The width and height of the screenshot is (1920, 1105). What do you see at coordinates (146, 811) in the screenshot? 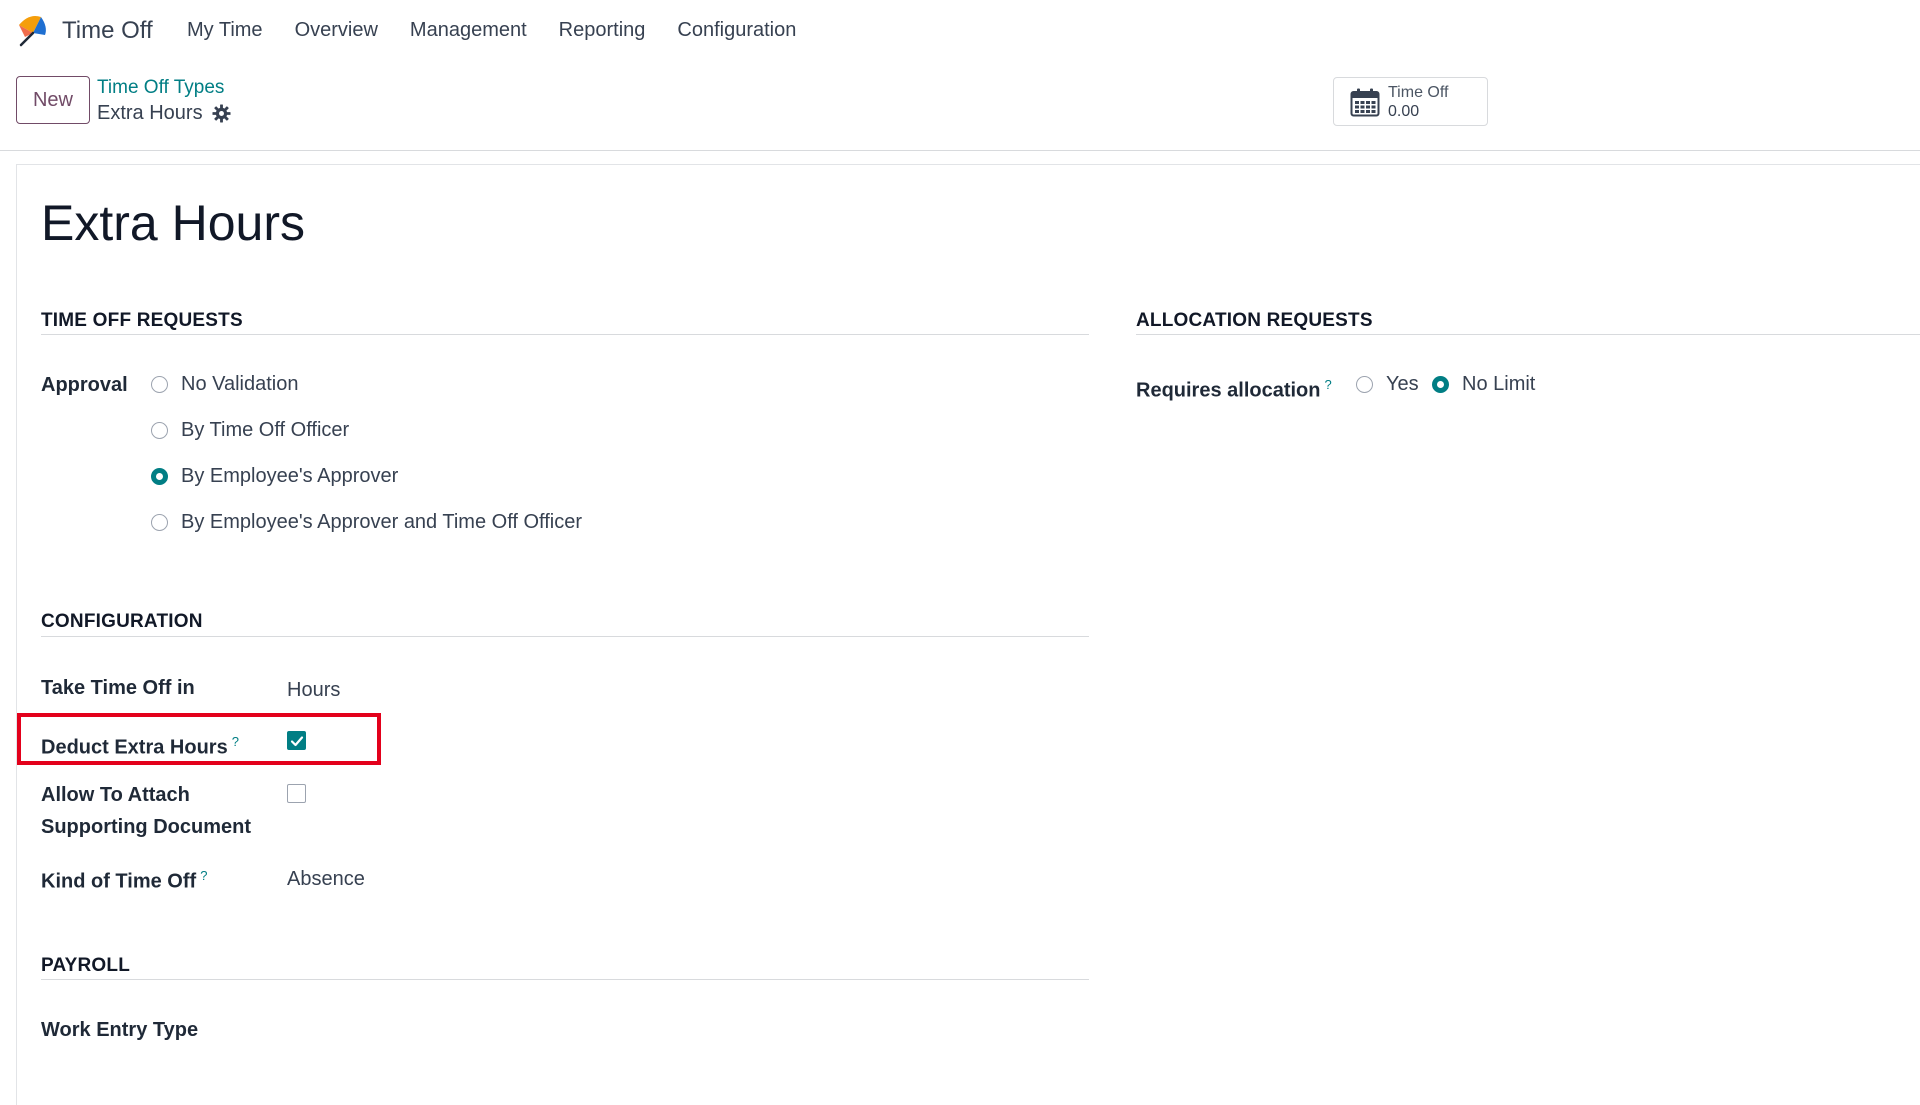
I see `allow-attach-label: Allow To Attach Supporting Document` at bounding box center [146, 811].